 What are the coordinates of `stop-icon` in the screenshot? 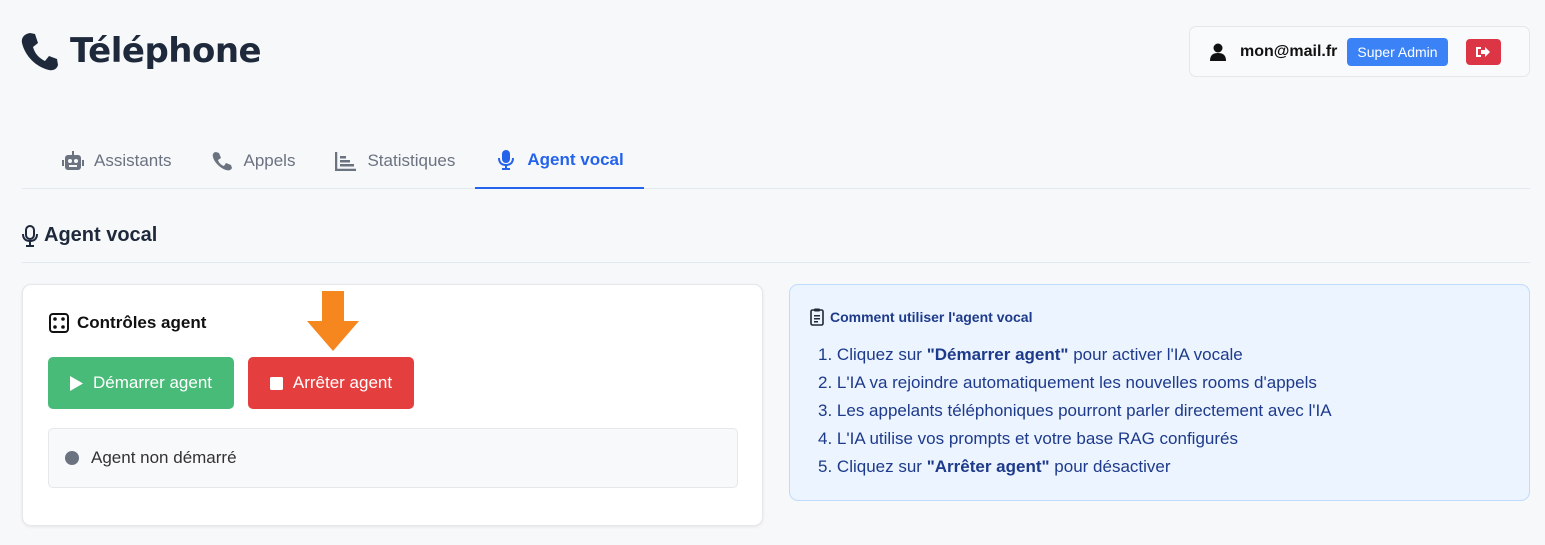 It's located at (276, 383).